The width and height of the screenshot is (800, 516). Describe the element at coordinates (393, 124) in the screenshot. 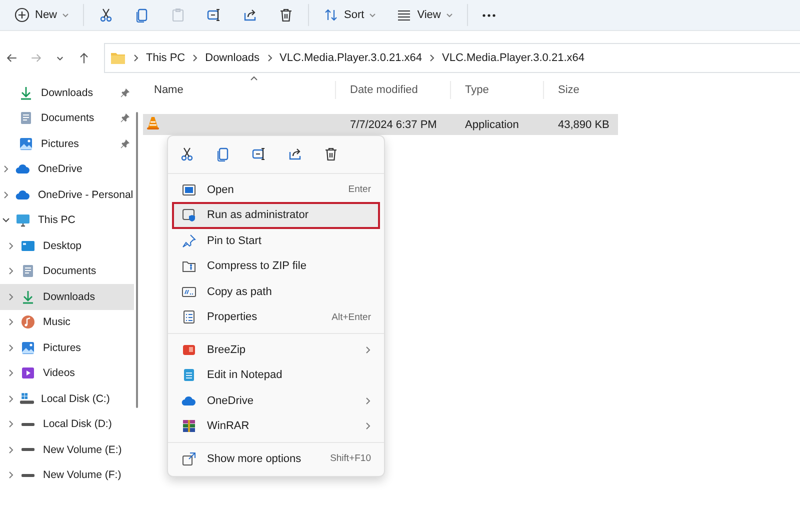

I see `table-cell-text: 7/7/2024 6:37 PM` at that location.